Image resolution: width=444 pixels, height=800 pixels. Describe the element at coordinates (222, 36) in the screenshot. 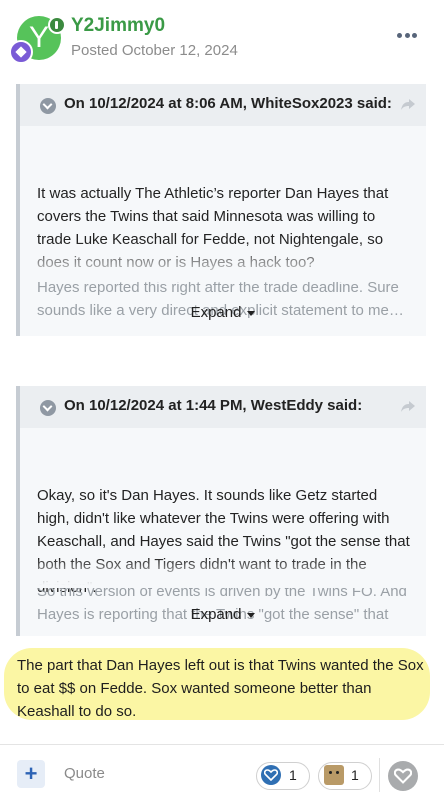

I see `post-header: Y Y2Jimmy0 Posted October 12, 2024` at that location.